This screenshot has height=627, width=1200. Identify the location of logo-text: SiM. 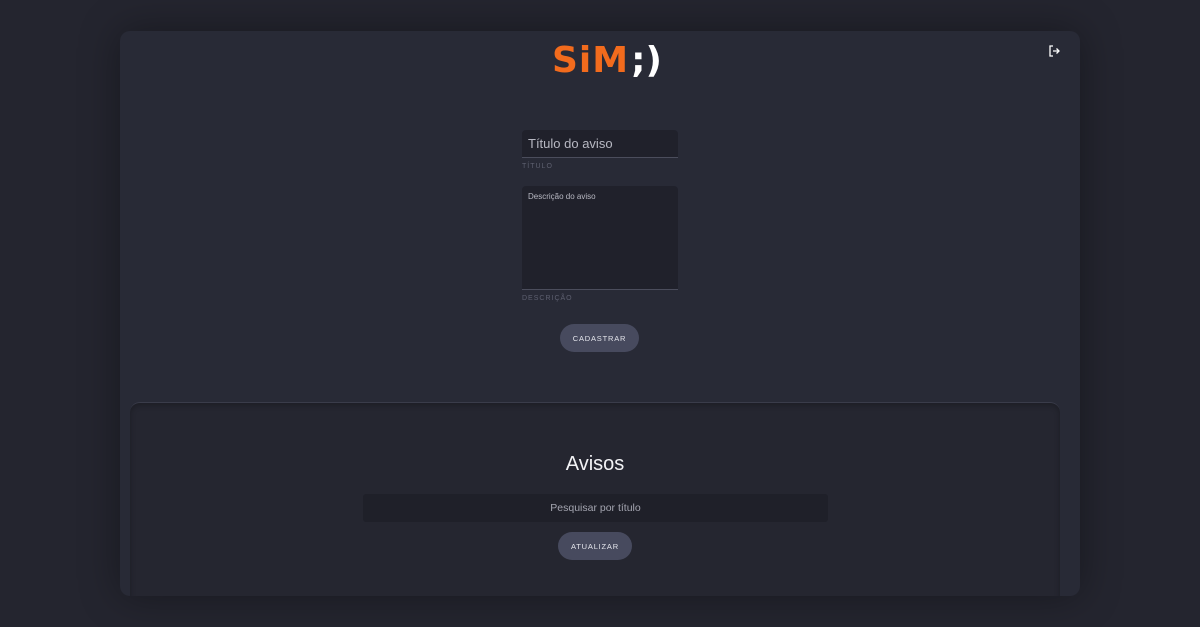
(591, 60).